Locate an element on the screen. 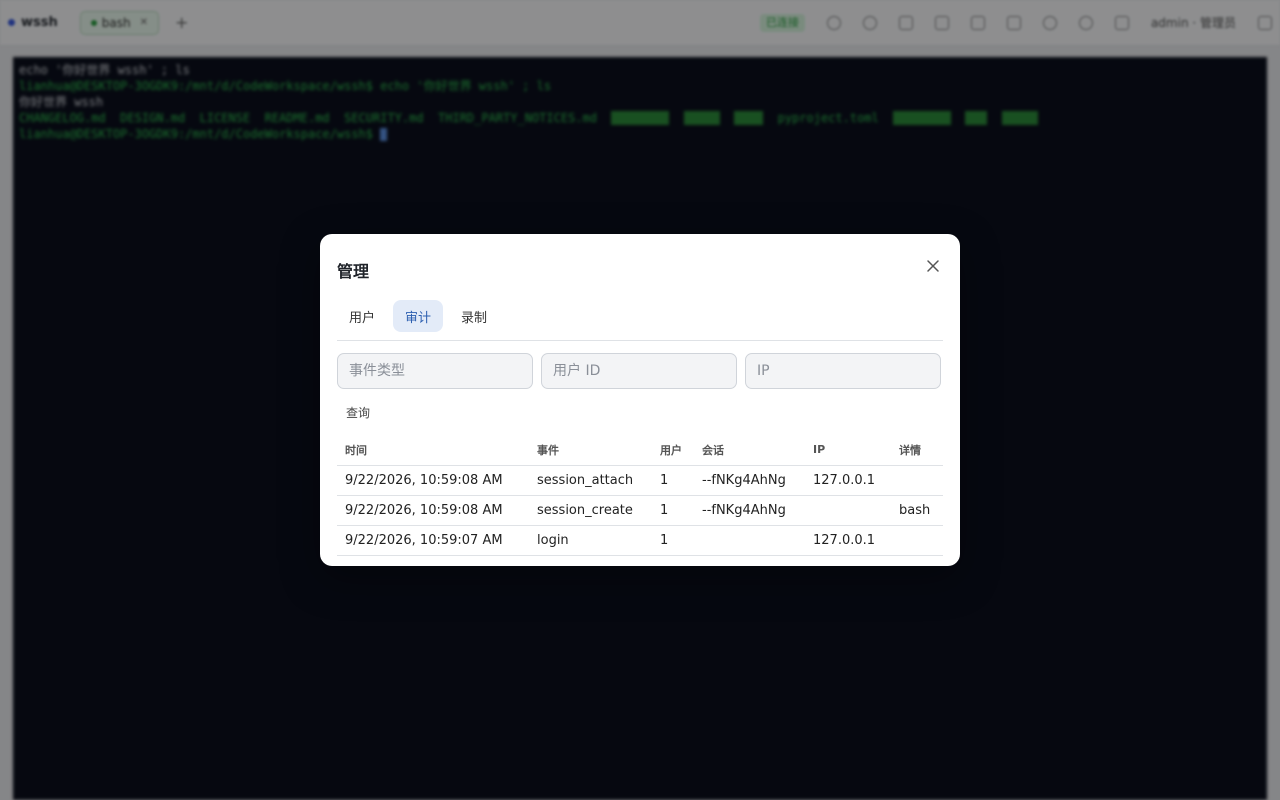  close-button is located at coordinates (933, 266).